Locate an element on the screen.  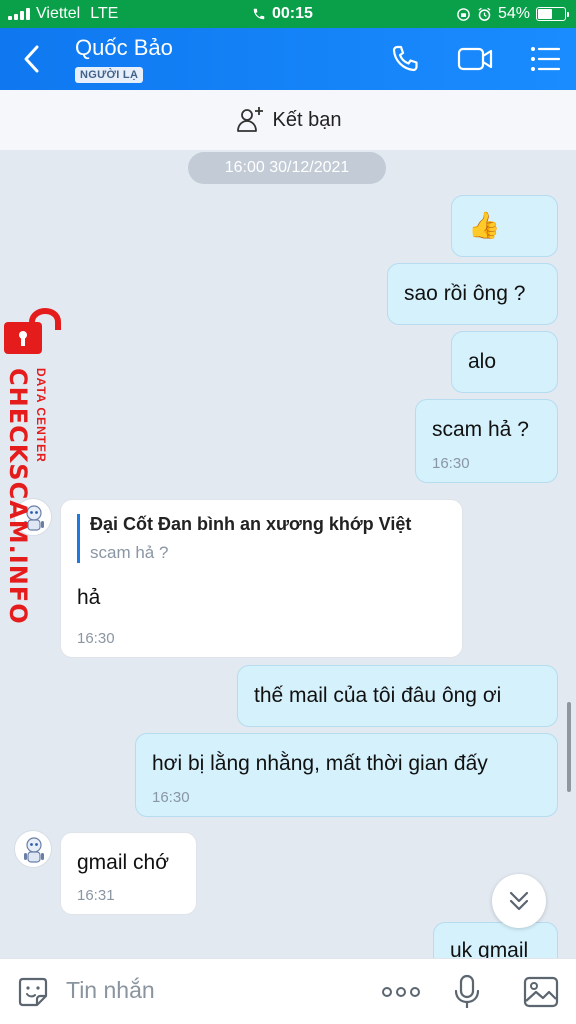
chat-header: Quốc Bảo NGƯỜI LẠ is located at coordinates (288, 59).